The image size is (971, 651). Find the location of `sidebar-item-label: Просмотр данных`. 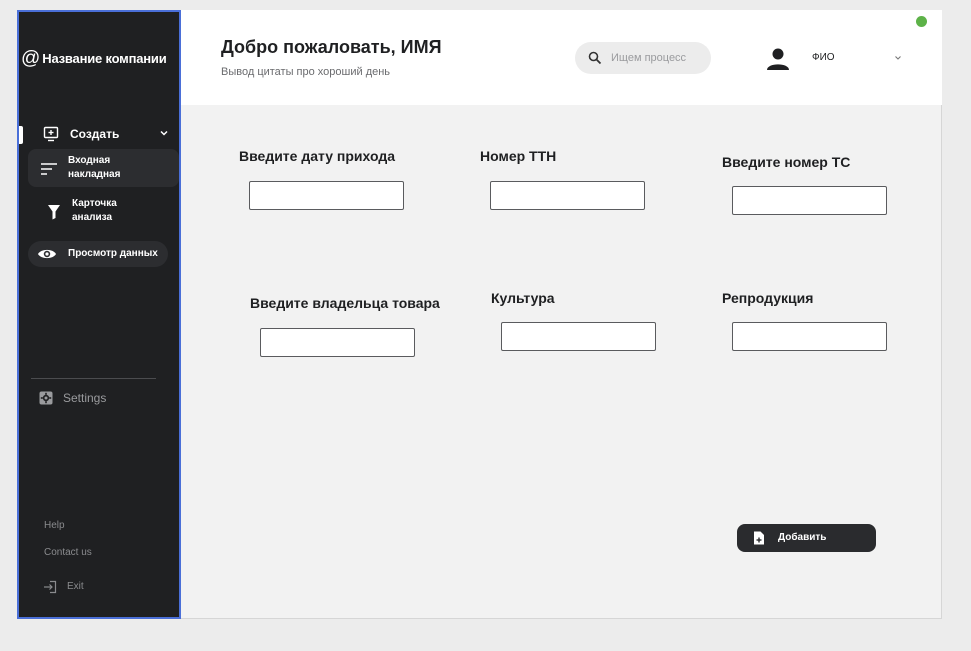

sidebar-item-label: Просмотр данных is located at coordinates (113, 253).